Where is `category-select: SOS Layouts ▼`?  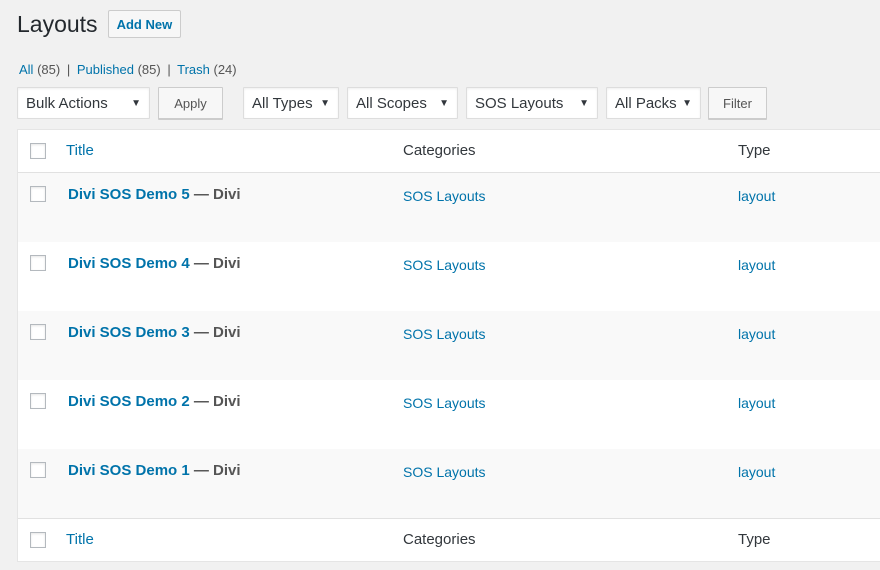
category-select: SOS Layouts ▼ is located at coordinates (532, 103).